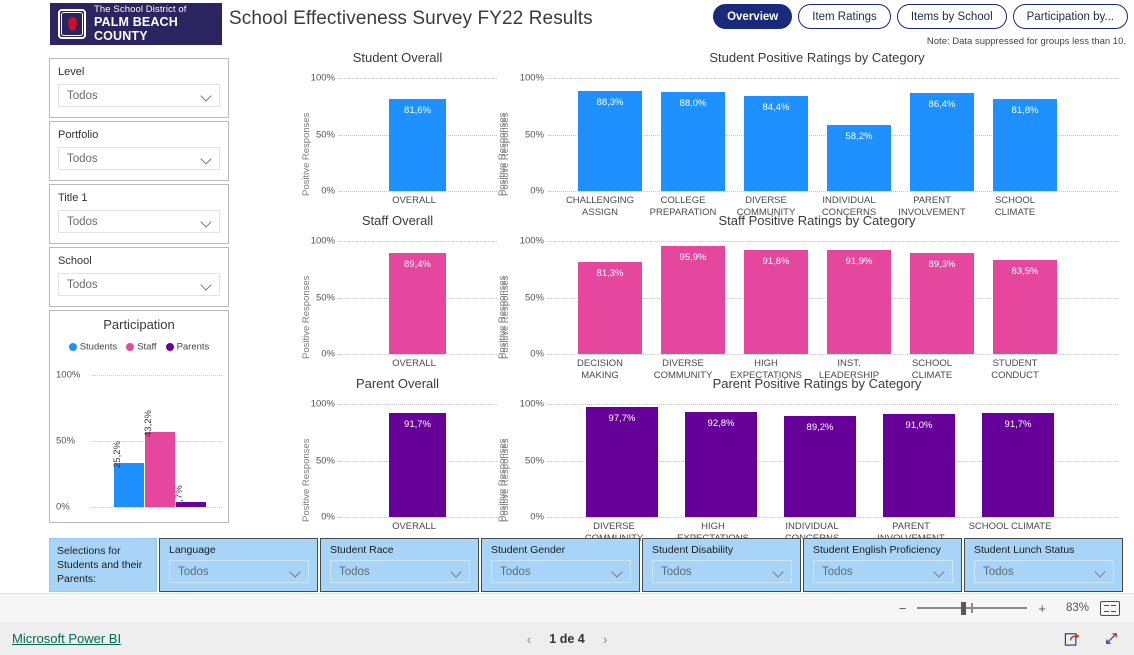 The image size is (1134, 655). What do you see at coordinates (128, 474) in the screenshot?
I see `participation-bar-students: 25,2%` at bounding box center [128, 474].